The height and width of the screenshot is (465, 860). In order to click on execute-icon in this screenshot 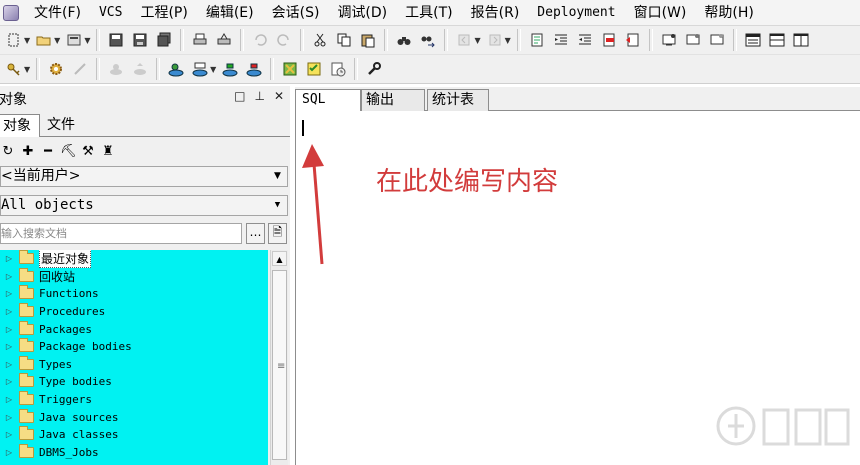, I will do `click(669, 40)`.